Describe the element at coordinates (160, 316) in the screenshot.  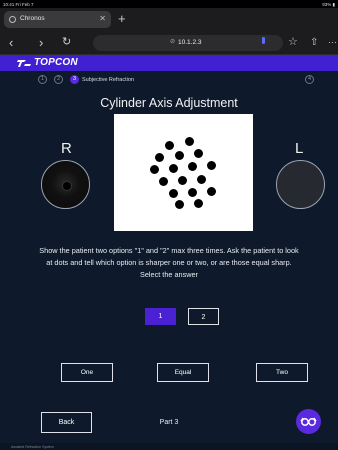
I see `option-1-button: 1` at that location.